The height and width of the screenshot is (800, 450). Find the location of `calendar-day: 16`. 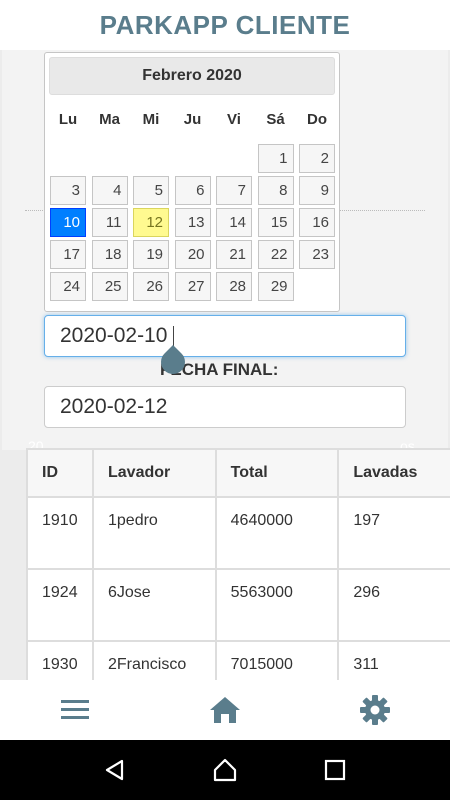

calendar-day: 16 is located at coordinates (317, 222).